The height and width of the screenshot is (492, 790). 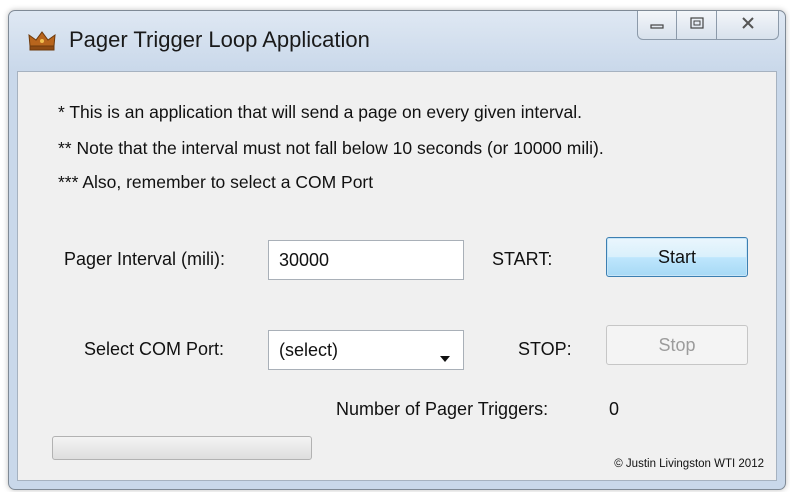 I want to click on note-line-3: *** Also, remember to select a COM Port, so click(x=216, y=182).